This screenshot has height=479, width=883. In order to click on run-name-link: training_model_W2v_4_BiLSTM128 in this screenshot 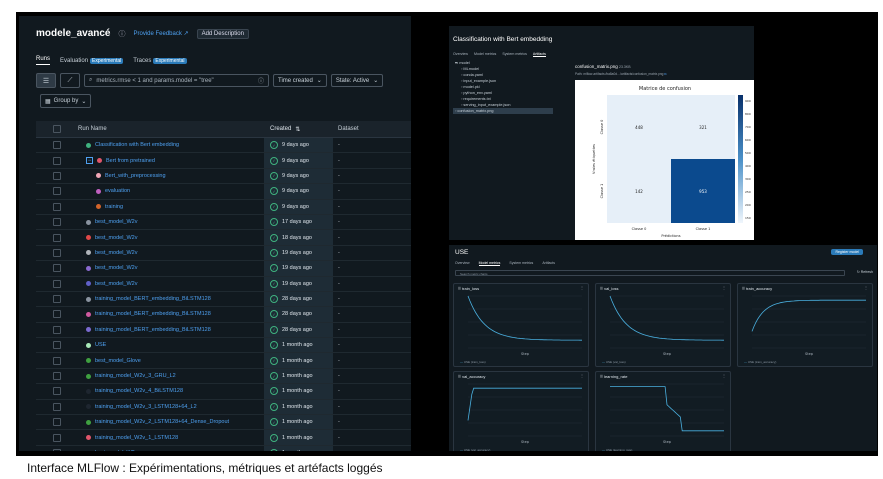, I will do `click(139, 391)`.